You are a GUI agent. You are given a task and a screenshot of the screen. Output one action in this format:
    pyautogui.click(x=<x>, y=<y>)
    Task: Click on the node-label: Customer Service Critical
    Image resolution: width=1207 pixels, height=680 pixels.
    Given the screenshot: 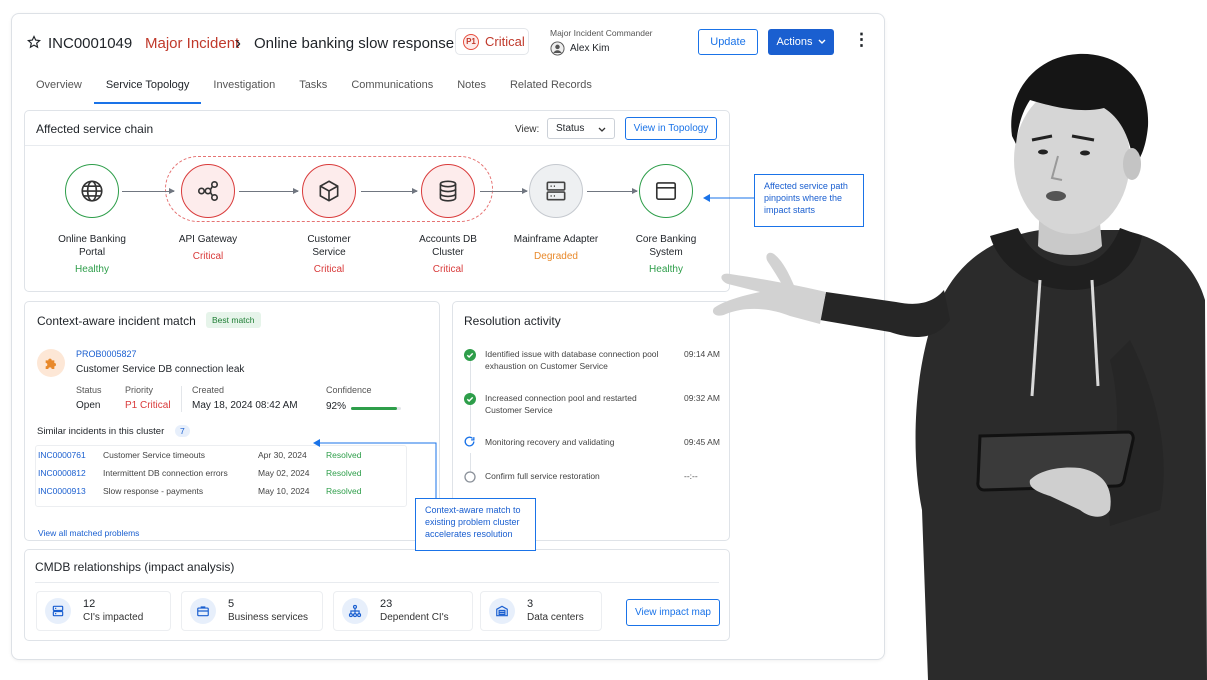 What is the action you would take?
    pyautogui.click(x=329, y=254)
    